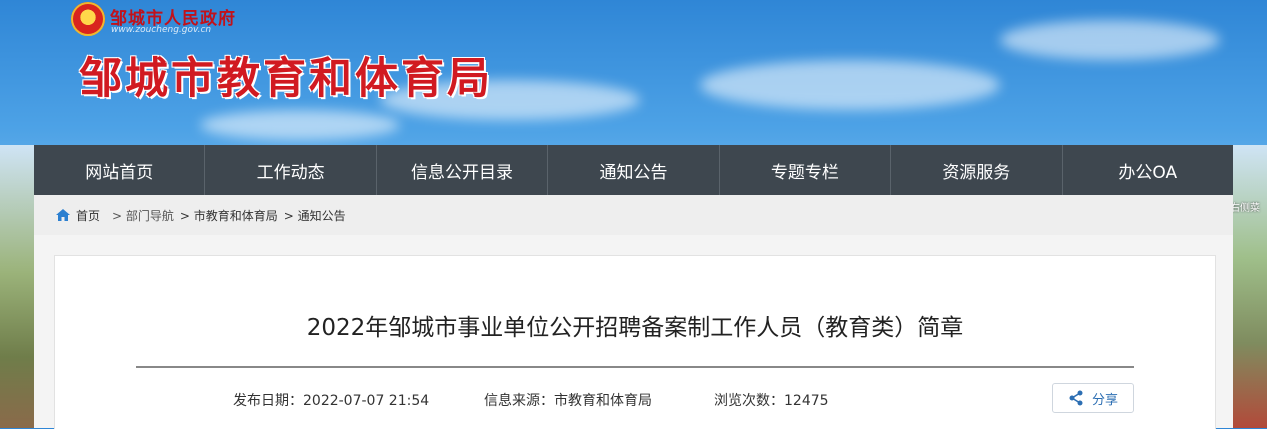  Describe the element at coordinates (88, 215) in the screenshot. I see `breadcrumb-home: 首页` at that location.